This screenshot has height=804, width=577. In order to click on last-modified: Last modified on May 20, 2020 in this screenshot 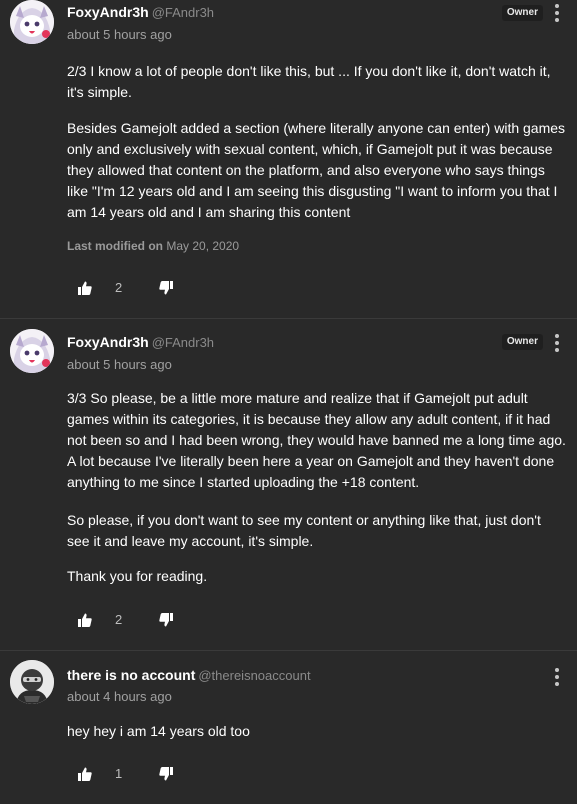, I will do `click(153, 246)`.